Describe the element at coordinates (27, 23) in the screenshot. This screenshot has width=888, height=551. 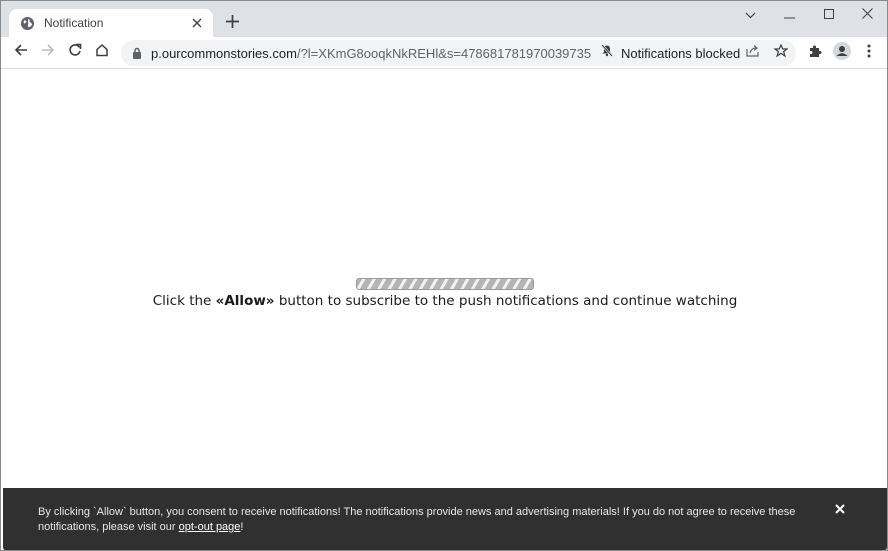
I see `globe-icon` at that location.